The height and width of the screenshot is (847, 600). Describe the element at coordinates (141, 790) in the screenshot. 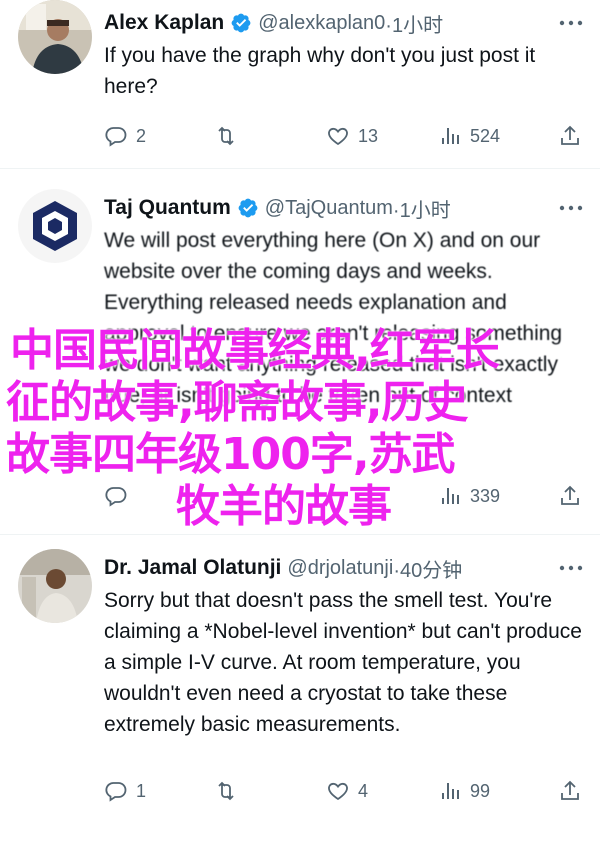

I see `reply-count: 1` at that location.